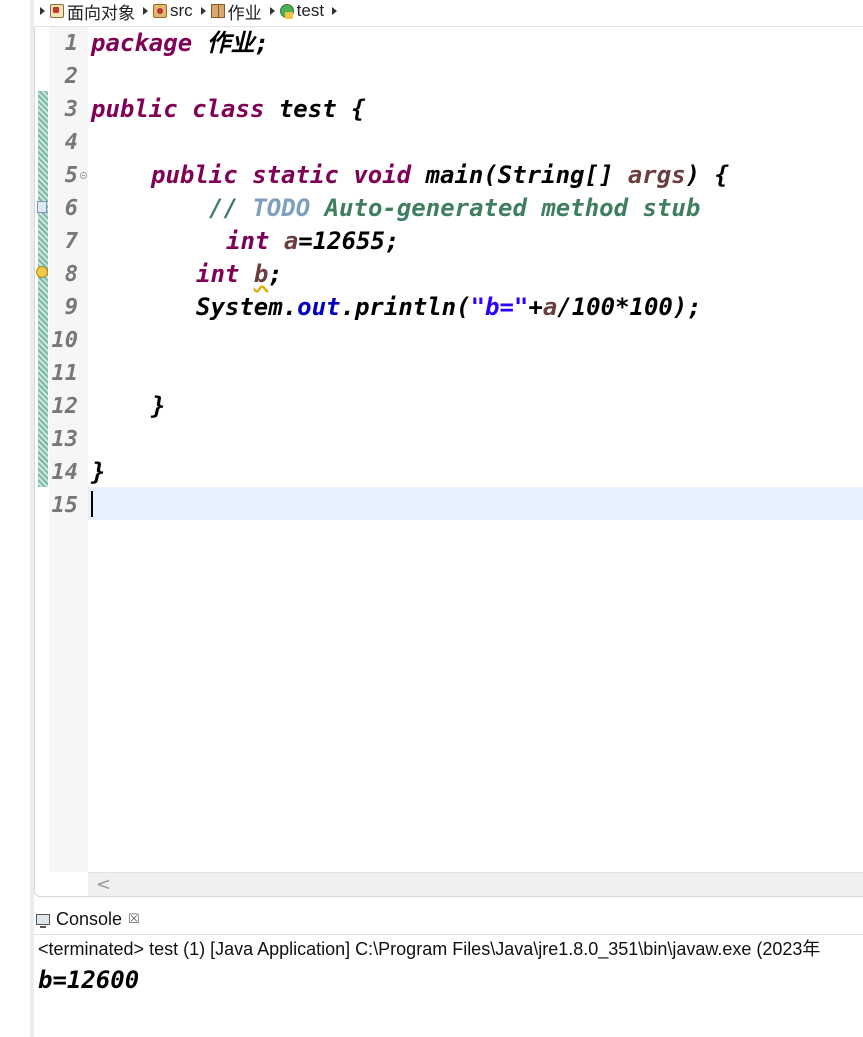 This screenshot has height=1037, width=863. What do you see at coordinates (71, 208) in the screenshot?
I see `line-number: 6` at bounding box center [71, 208].